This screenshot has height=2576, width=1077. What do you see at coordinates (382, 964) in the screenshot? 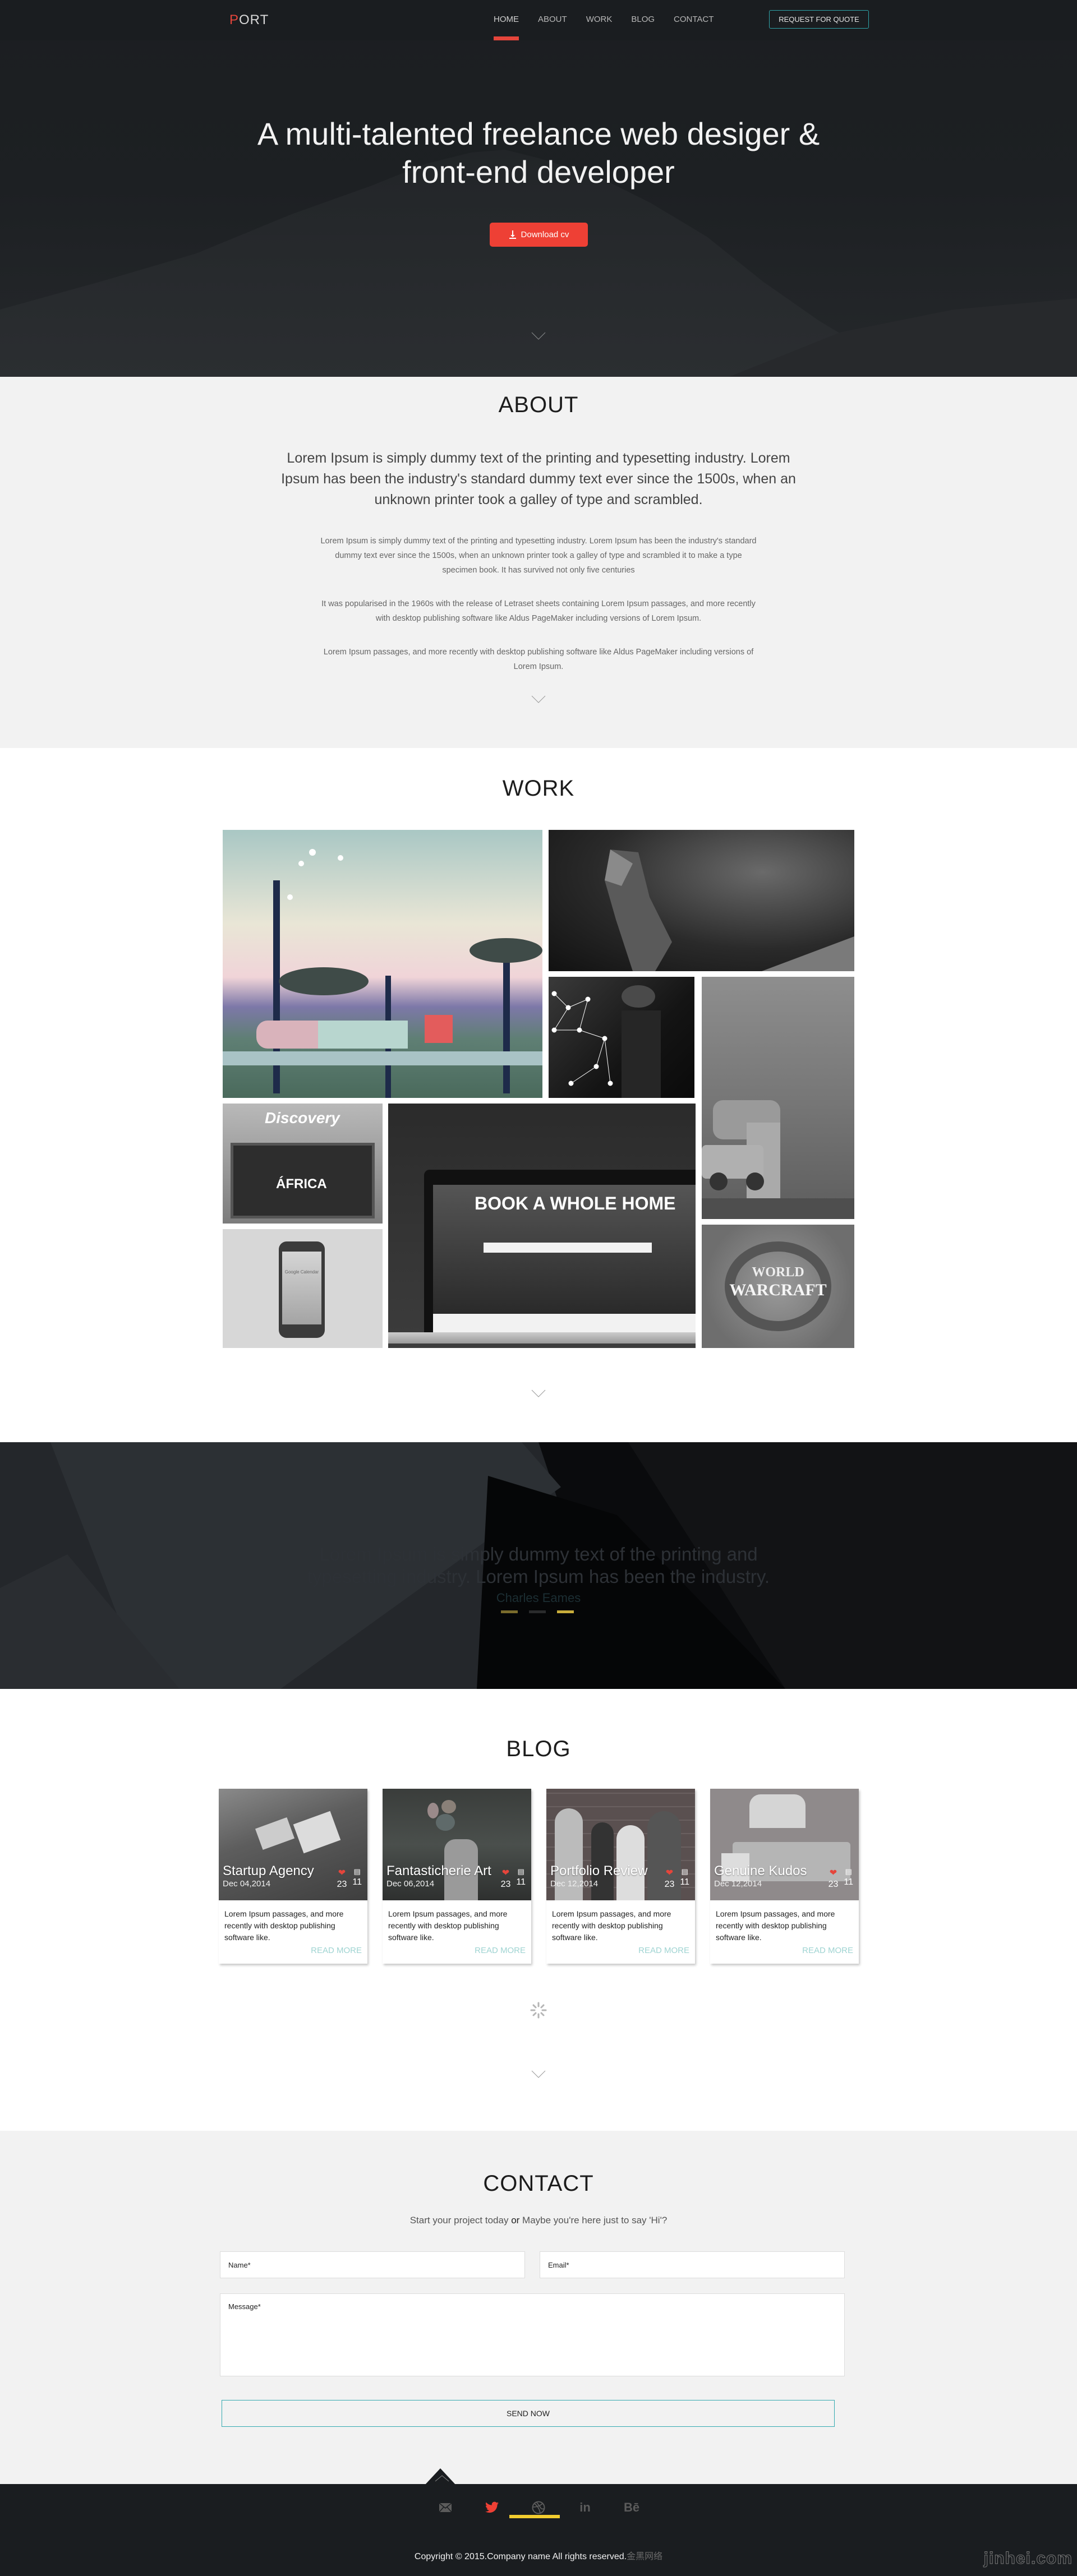
I see `work-item-illustrated-landscape` at bounding box center [382, 964].